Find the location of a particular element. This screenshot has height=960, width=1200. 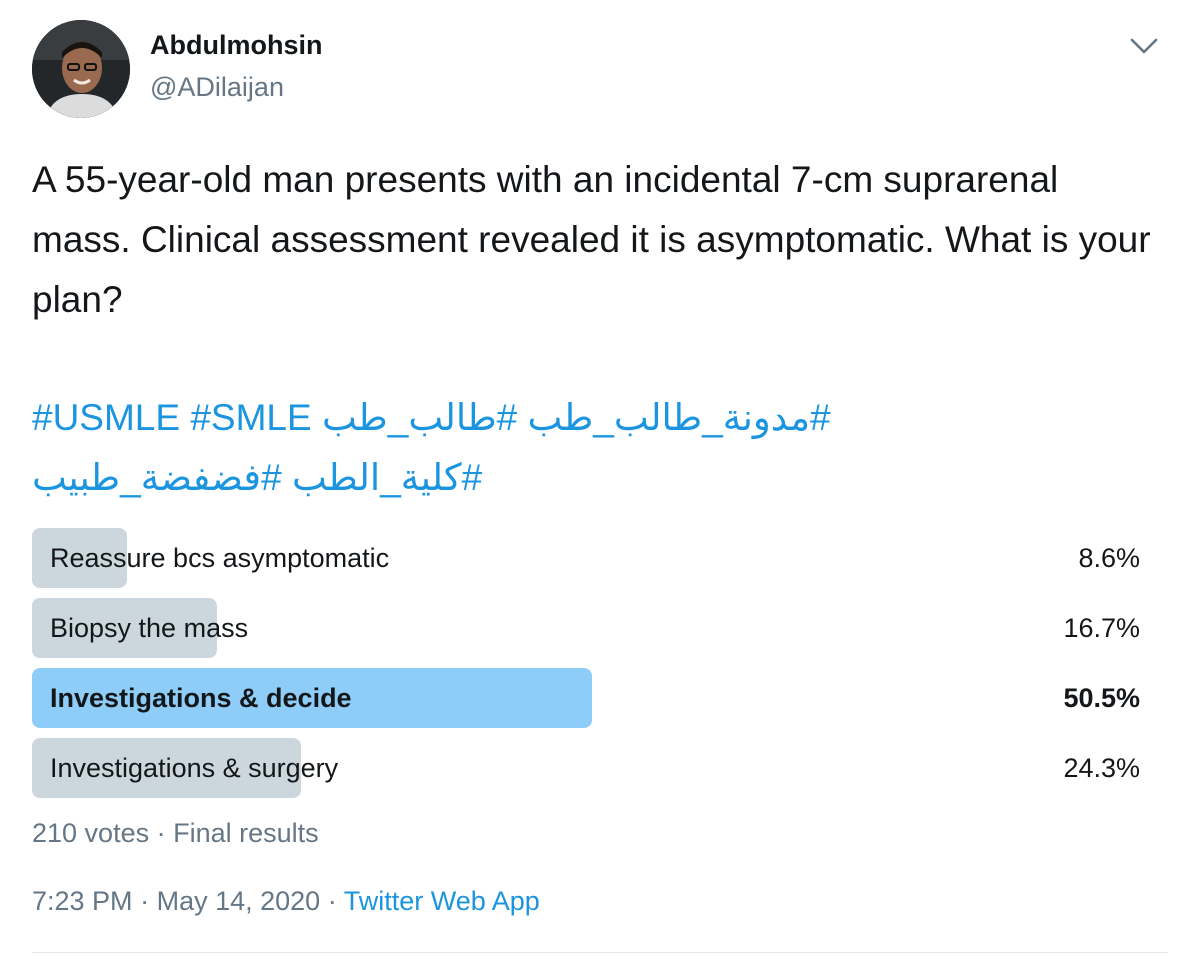

hashtags-line-2: #فضفضة_طبيب #كلية_الطب is located at coordinates (597, 478).